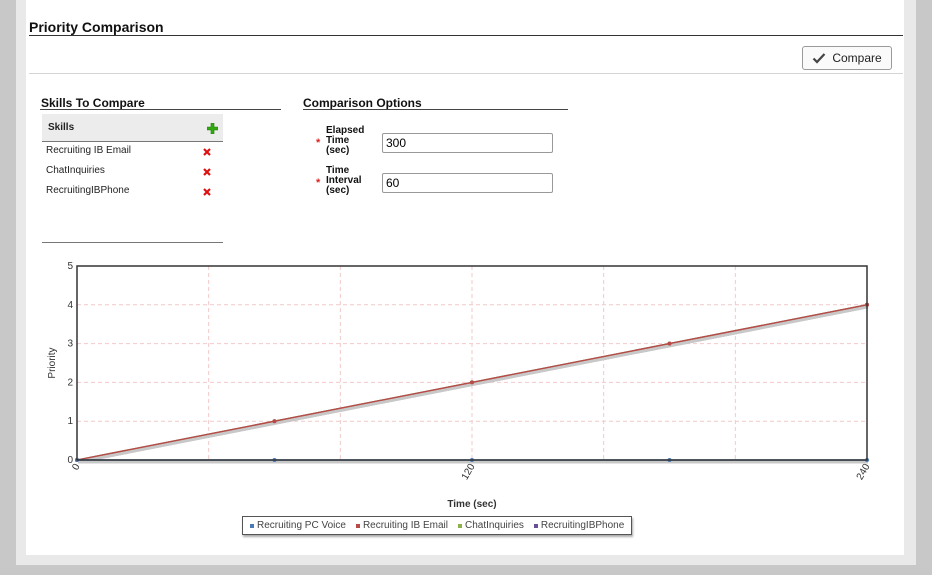 Image resolution: width=932 pixels, height=575 pixels. Describe the element at coordinates (160, 109) in the screenshot. I see `skills-section-divider` at that location.